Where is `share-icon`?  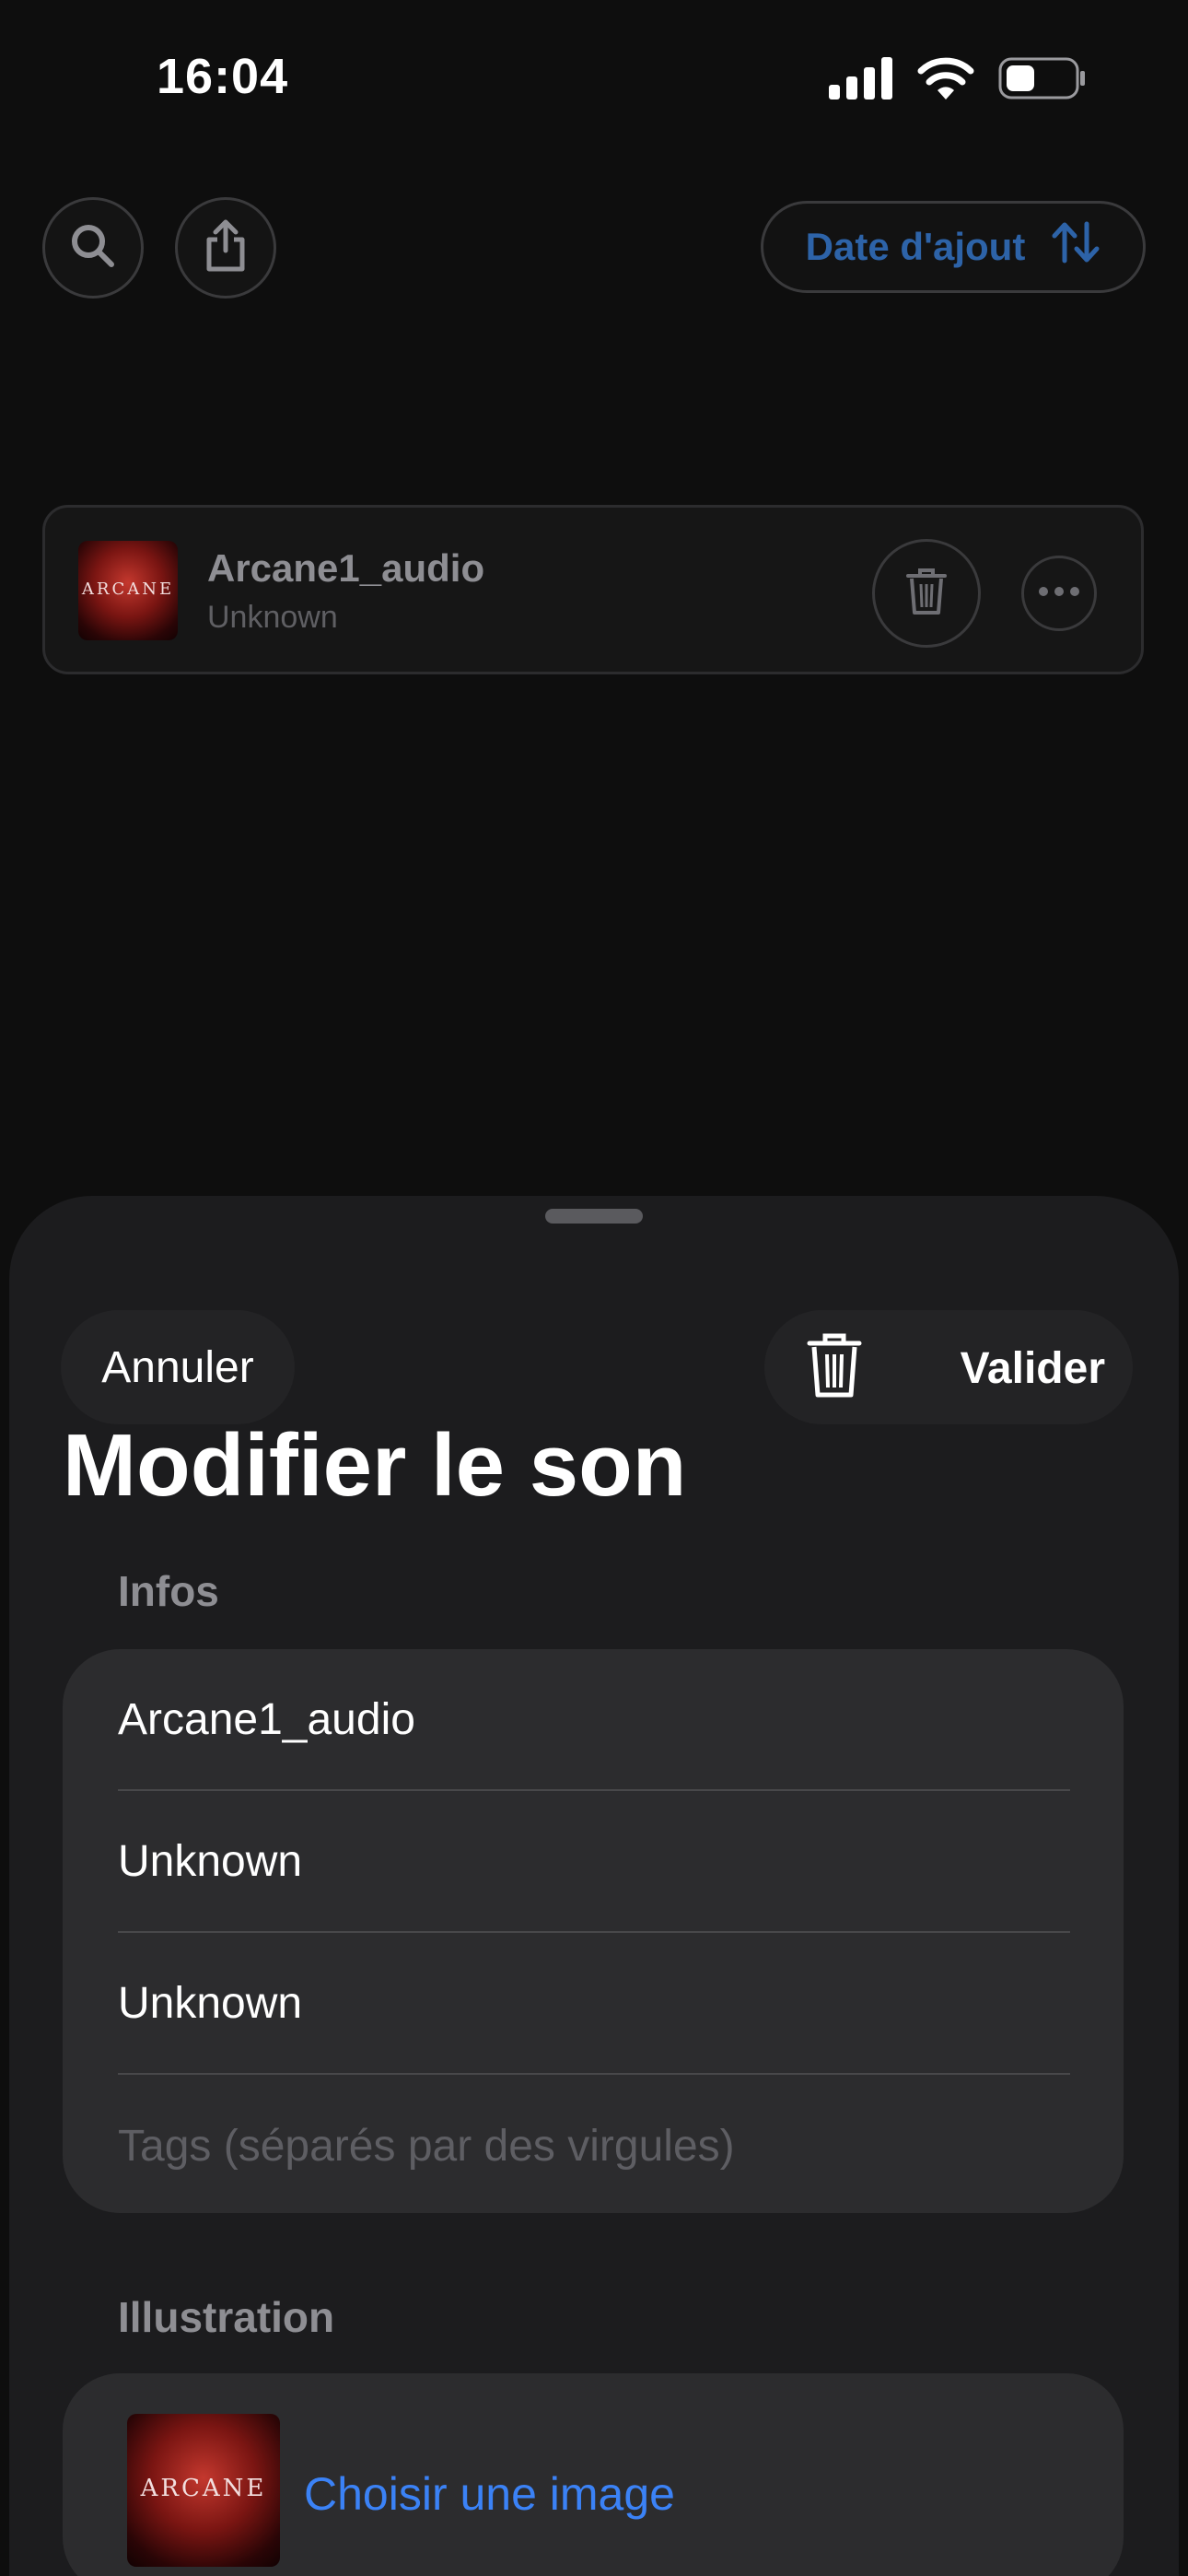 share-icon is located at coordinates (226, 248).